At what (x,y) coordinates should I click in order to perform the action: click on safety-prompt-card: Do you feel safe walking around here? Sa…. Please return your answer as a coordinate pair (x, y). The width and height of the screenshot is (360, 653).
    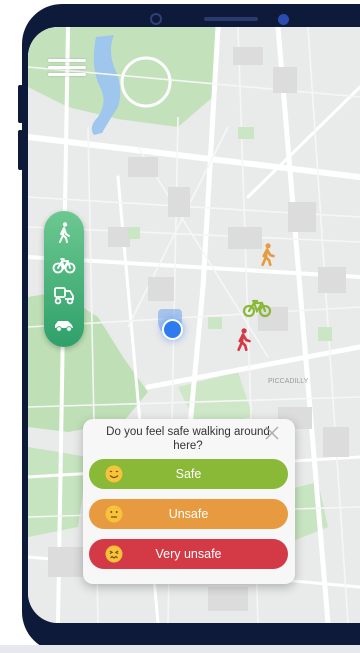
    Looking at the image, I should click on (189, 501).